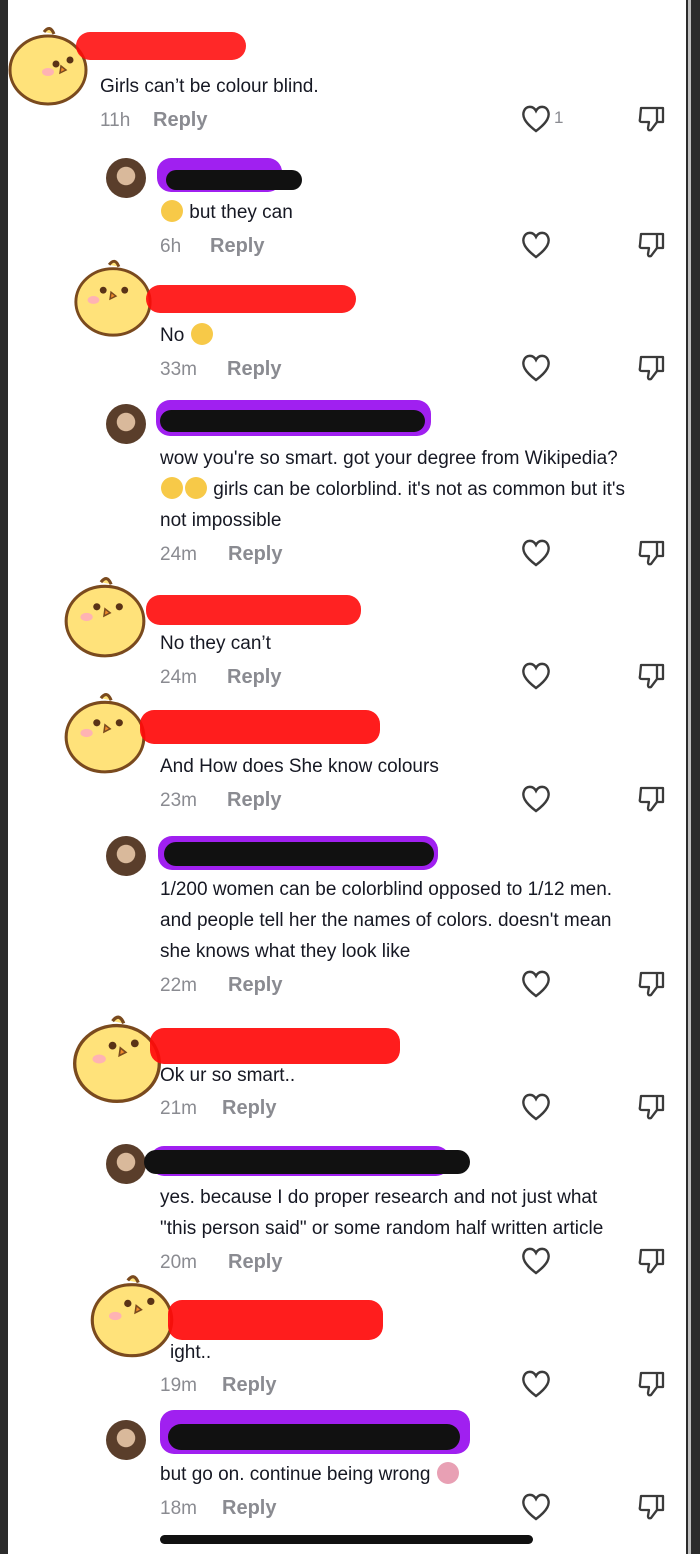  Describe the element at coordinates (171, 246) in the screenshot. I see `comment-timestamp: 6h` at that location.